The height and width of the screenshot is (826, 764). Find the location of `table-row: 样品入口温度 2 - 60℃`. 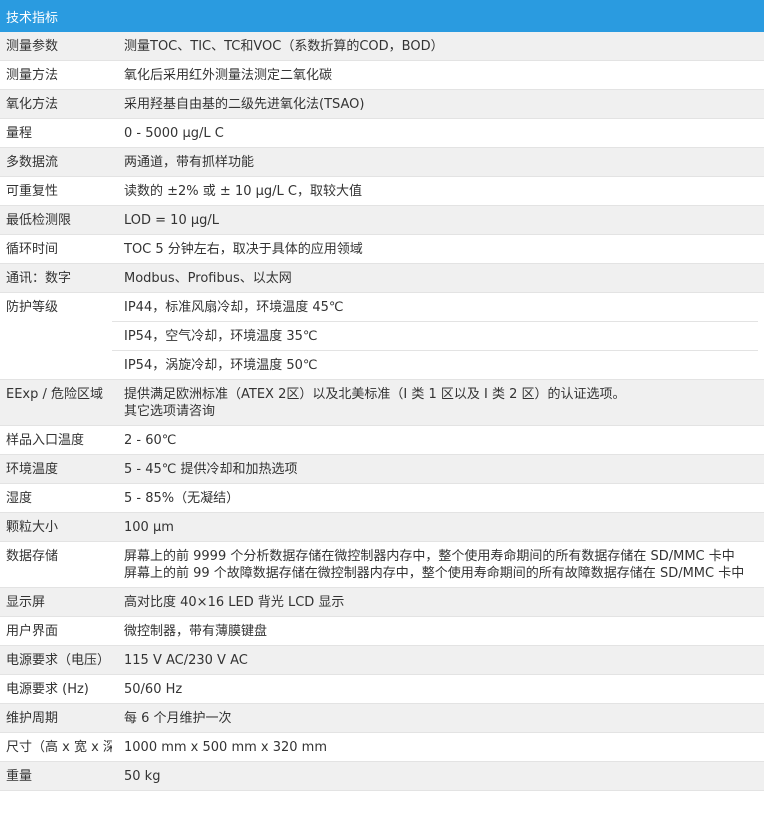

table-row: 样品入口温度 2 - 60℃ is located at coordinates (382, 440).